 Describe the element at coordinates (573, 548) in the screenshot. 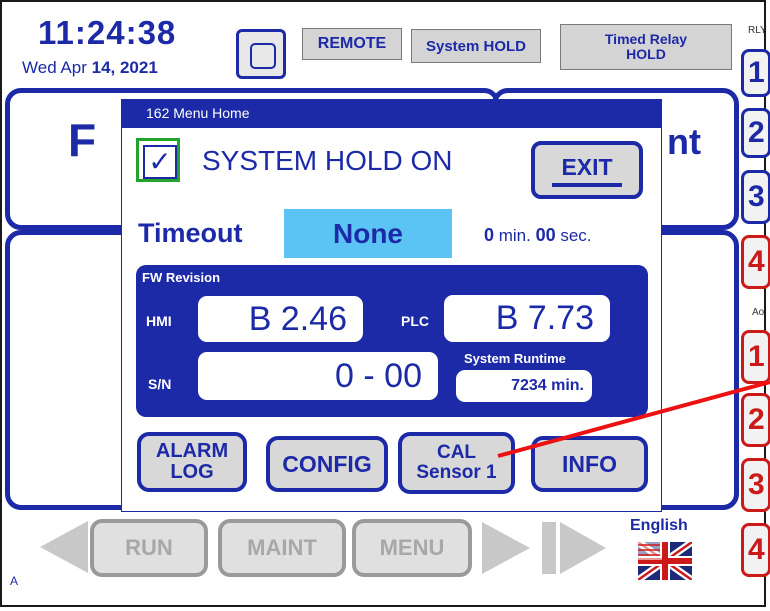

I see `fast-forward-icon` at that location.